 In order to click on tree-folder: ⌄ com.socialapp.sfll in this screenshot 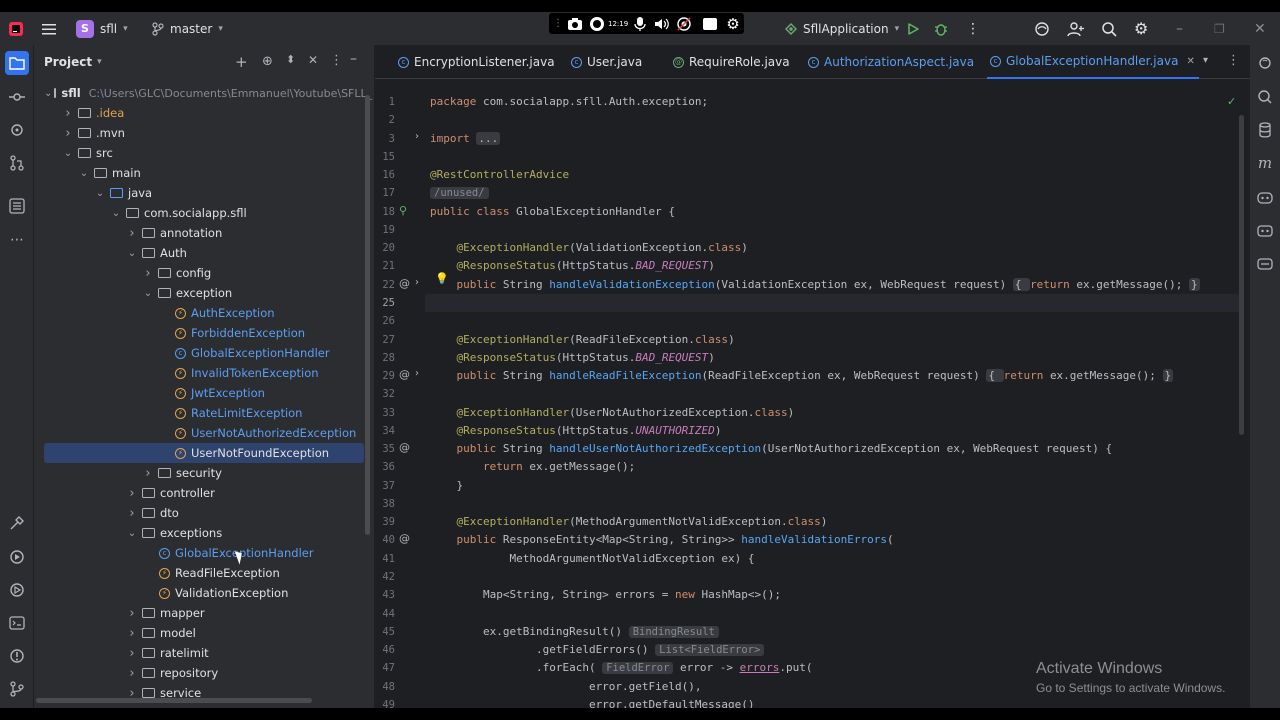, I will do `click(198, 213)`.